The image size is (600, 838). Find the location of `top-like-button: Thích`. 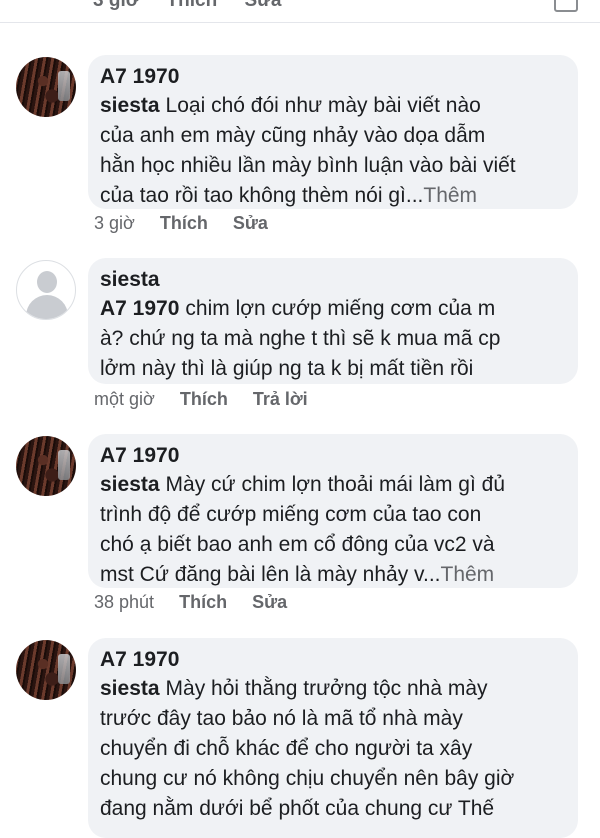

top-like-button: Thích is located at coordinates (192, 5).